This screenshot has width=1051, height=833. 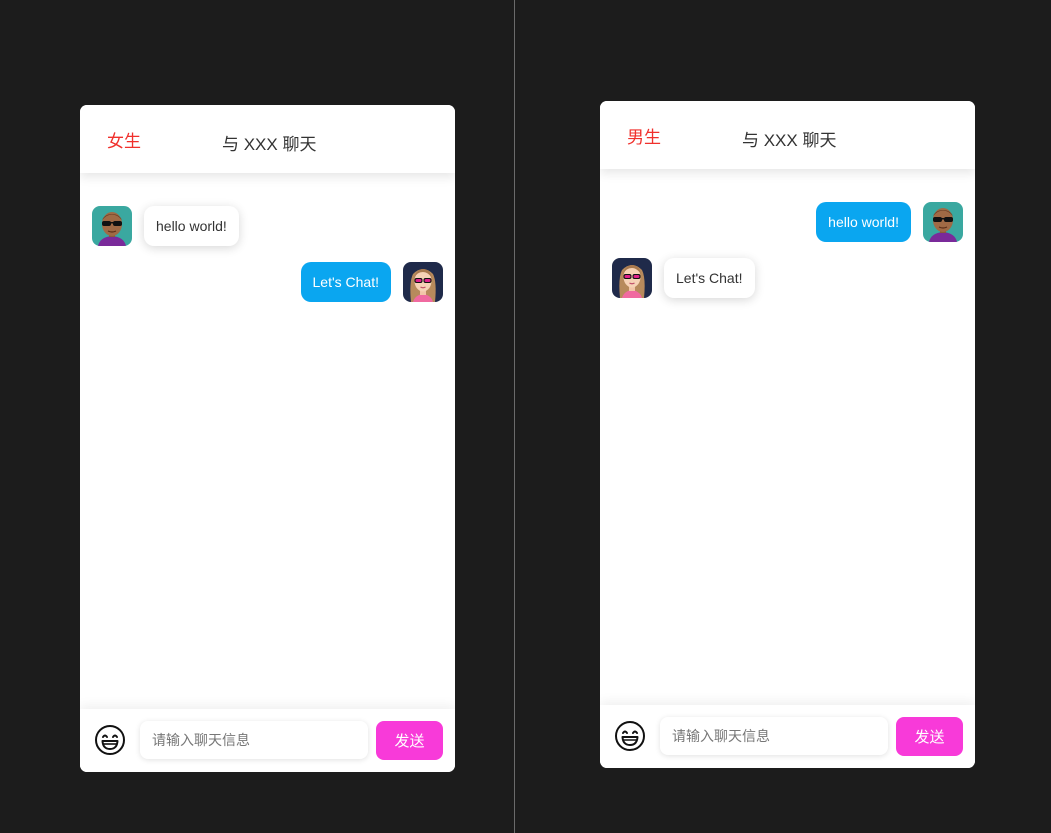 I want to click on message-received: Let's Chat!, so click(x=792, y=278).